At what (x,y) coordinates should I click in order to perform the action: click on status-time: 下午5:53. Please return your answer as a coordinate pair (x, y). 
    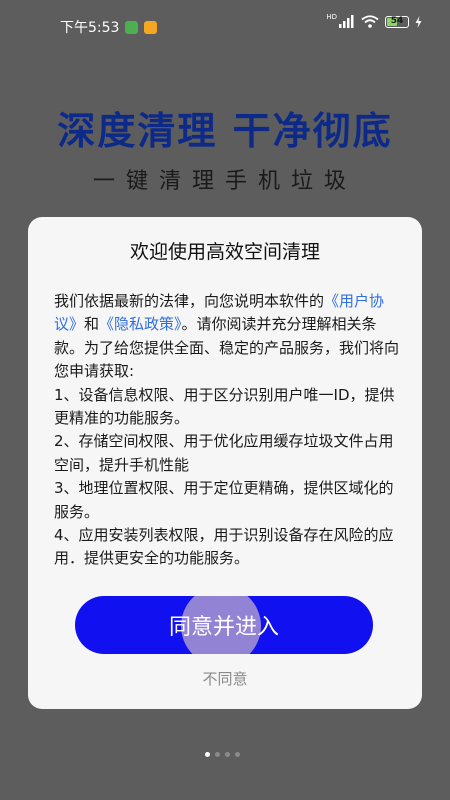
    Looking at the image, I should click on (90, 28).